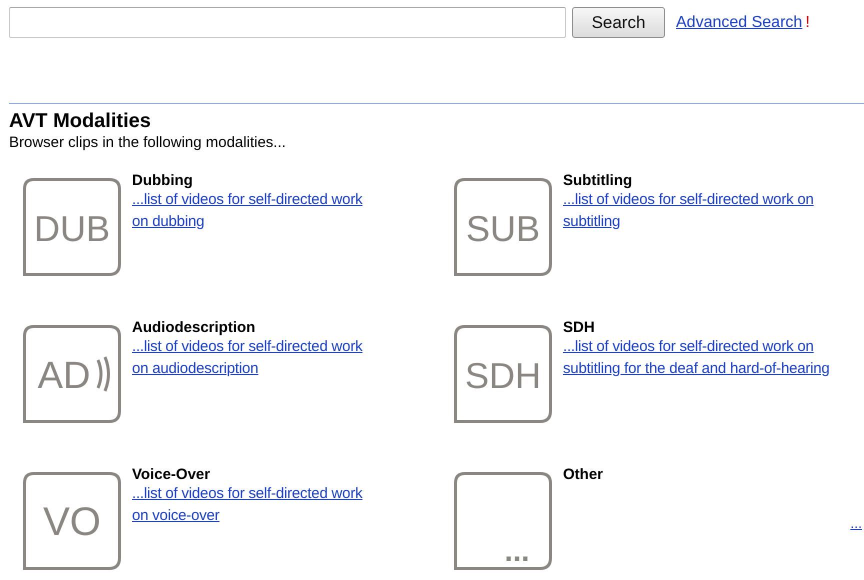  What do you see at coordinates (807, 23) in the screenshot?
I see `alert-mark: !` at bounding box center [807, 23].